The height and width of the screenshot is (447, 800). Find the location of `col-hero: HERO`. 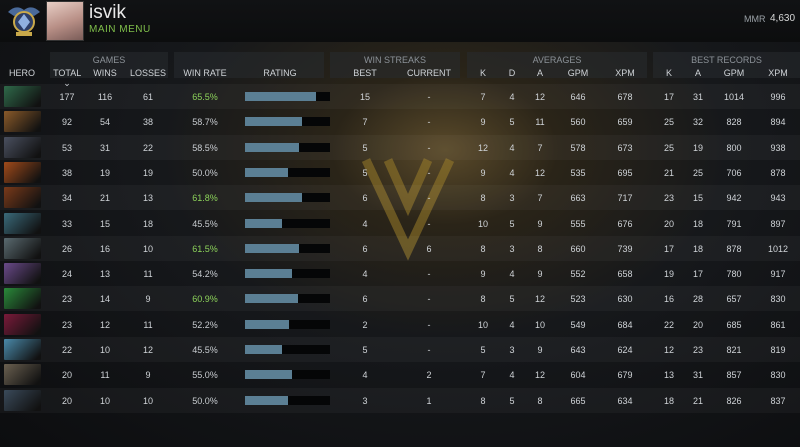

col-hero: HERO is located at coordinates (22, 73).